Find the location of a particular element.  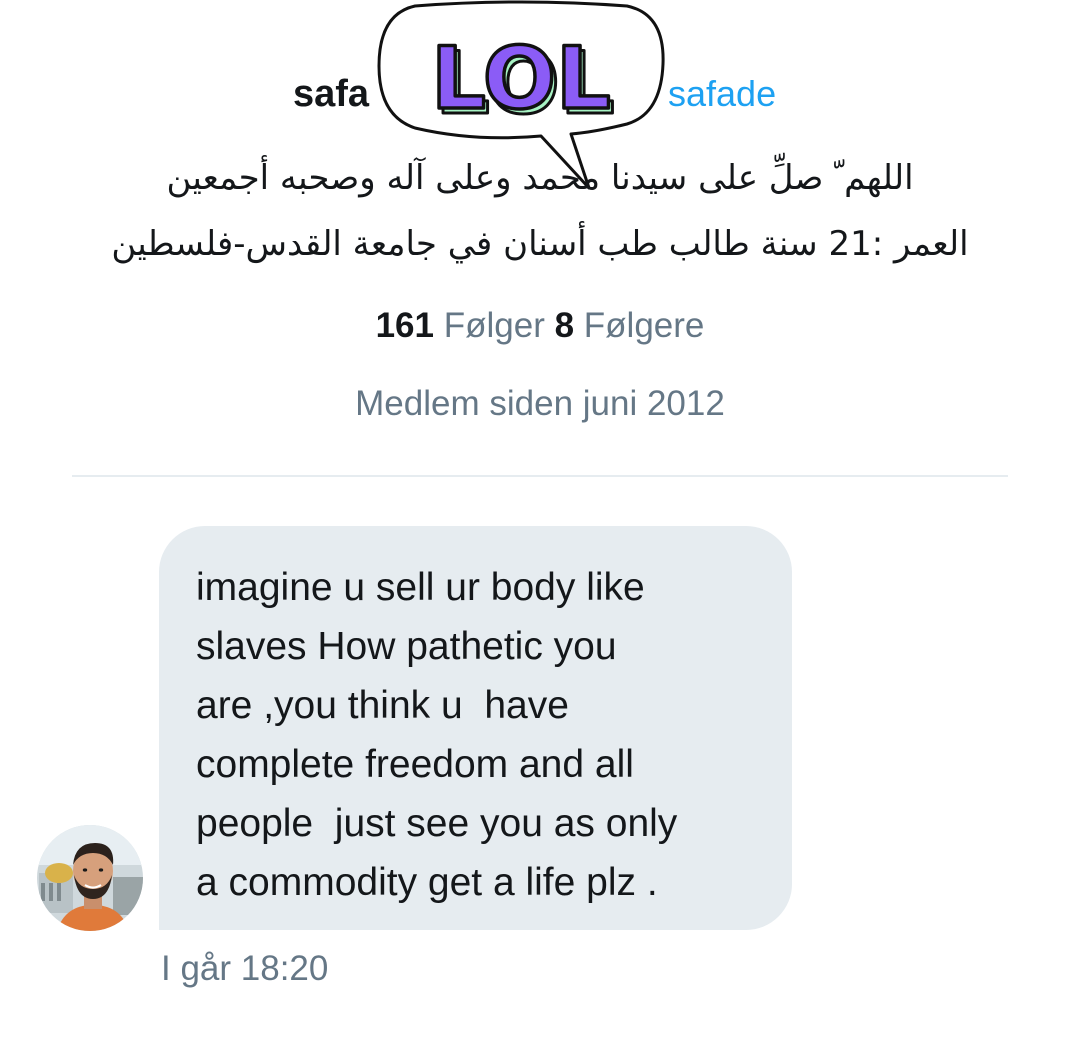

profile-stats: 161 Følger 8 Følgere is located at coordinates (540, 326).